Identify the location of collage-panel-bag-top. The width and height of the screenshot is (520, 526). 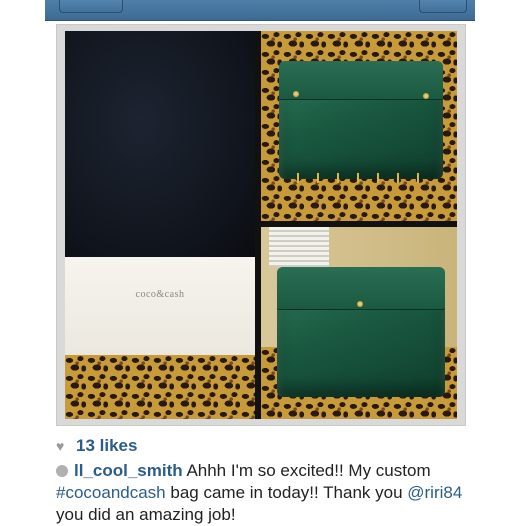
(359, 126).